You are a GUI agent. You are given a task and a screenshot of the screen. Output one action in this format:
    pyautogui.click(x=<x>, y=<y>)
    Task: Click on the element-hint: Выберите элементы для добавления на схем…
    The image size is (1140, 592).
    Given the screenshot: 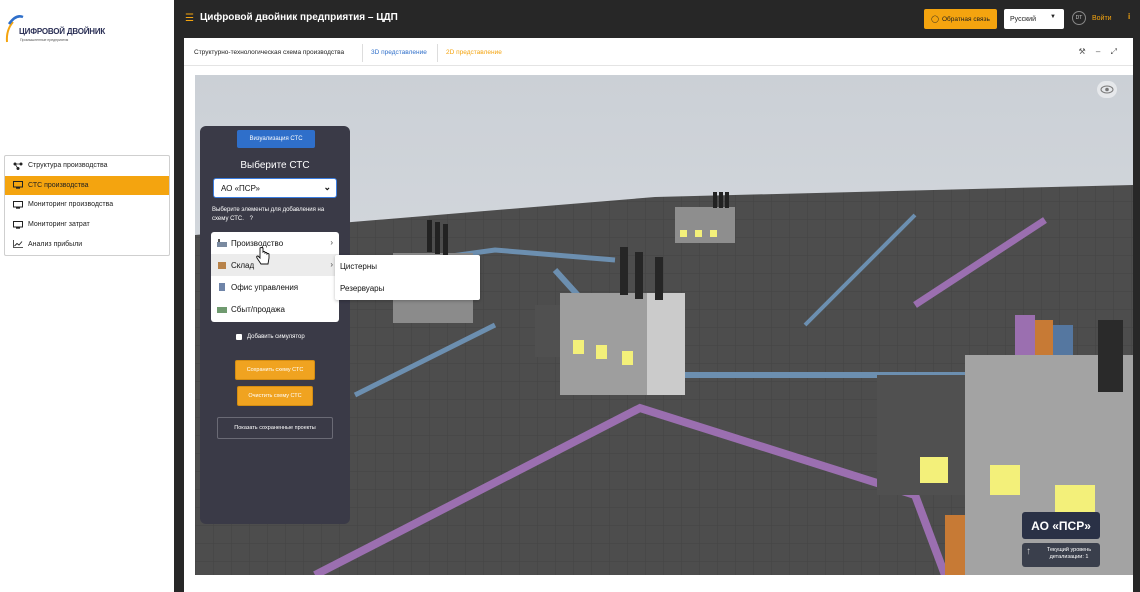 What is the action you would take?
    pyautogui.click(x=277, y=215)
    